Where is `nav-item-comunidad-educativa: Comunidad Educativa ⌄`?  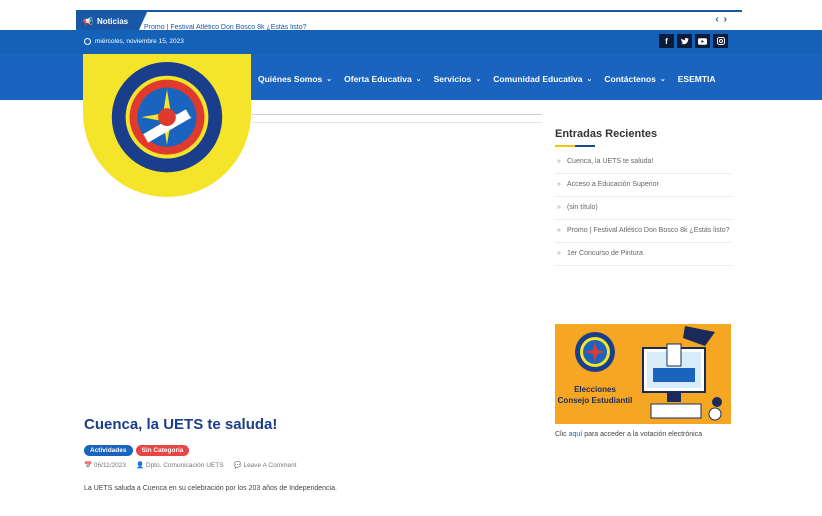
nav-item-comunidad-educativa: Comunidad Educativa ⌄ is located at coordinates (542, 79).